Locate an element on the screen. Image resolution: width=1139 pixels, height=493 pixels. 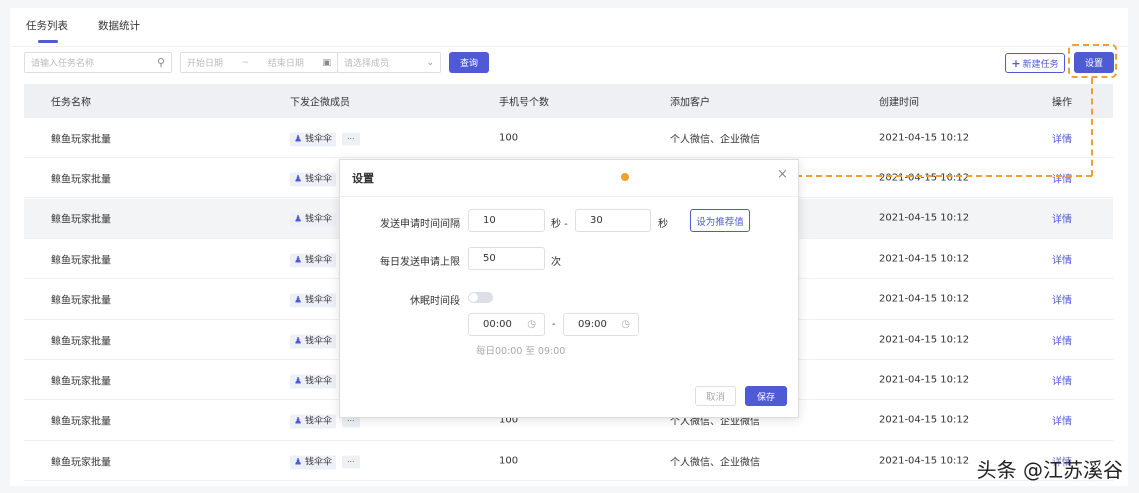
value: 09:00 is located at coordinates (592, 324).